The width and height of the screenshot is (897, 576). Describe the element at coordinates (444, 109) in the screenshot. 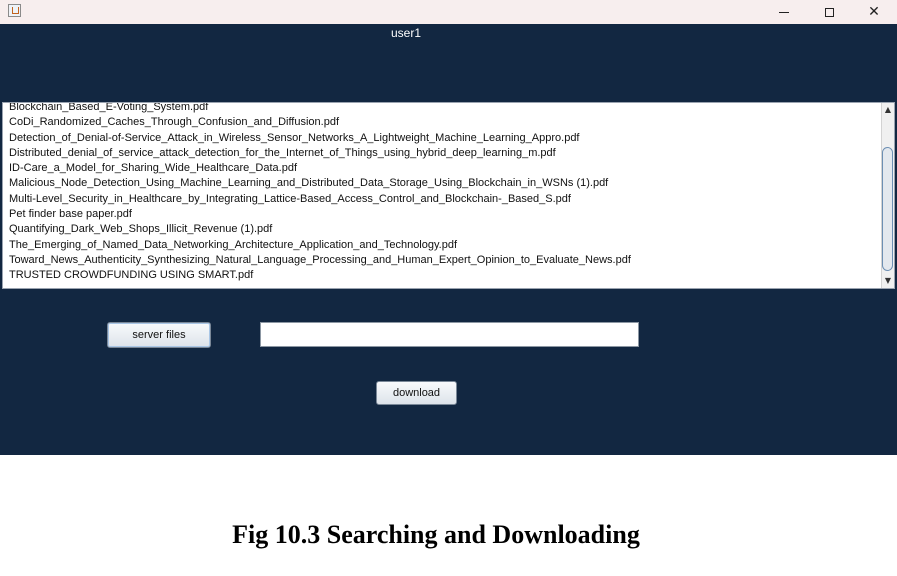

I see `list-item: Blockchain_Based_E-Voting_System.pdf` at that location.